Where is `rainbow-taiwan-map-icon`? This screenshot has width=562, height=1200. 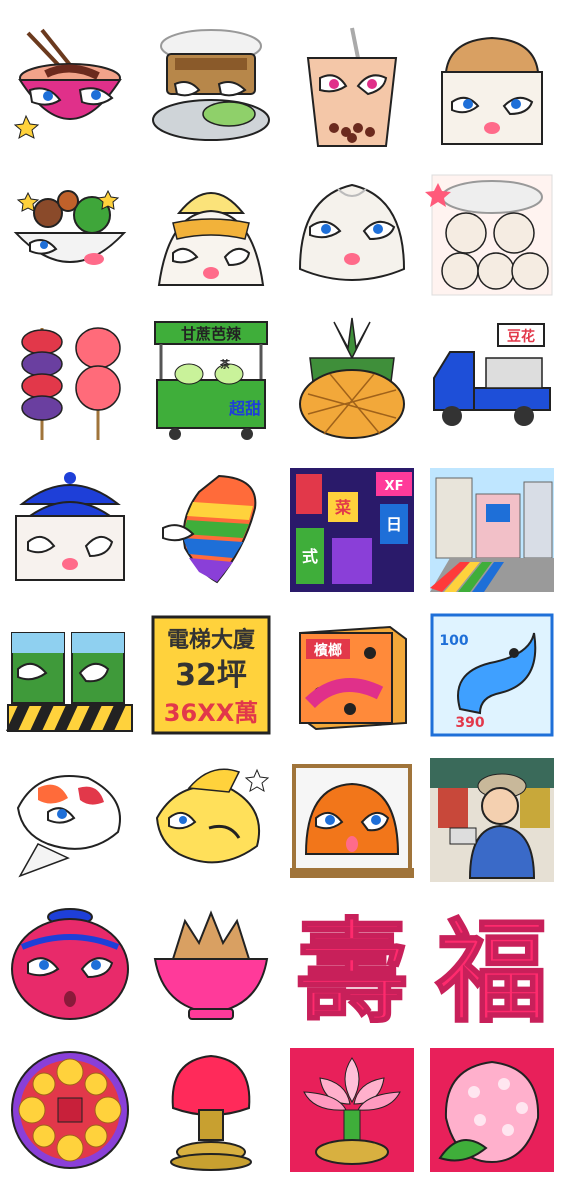 rainbow-taiwan-map-icon is located at coordinates (209, 529).